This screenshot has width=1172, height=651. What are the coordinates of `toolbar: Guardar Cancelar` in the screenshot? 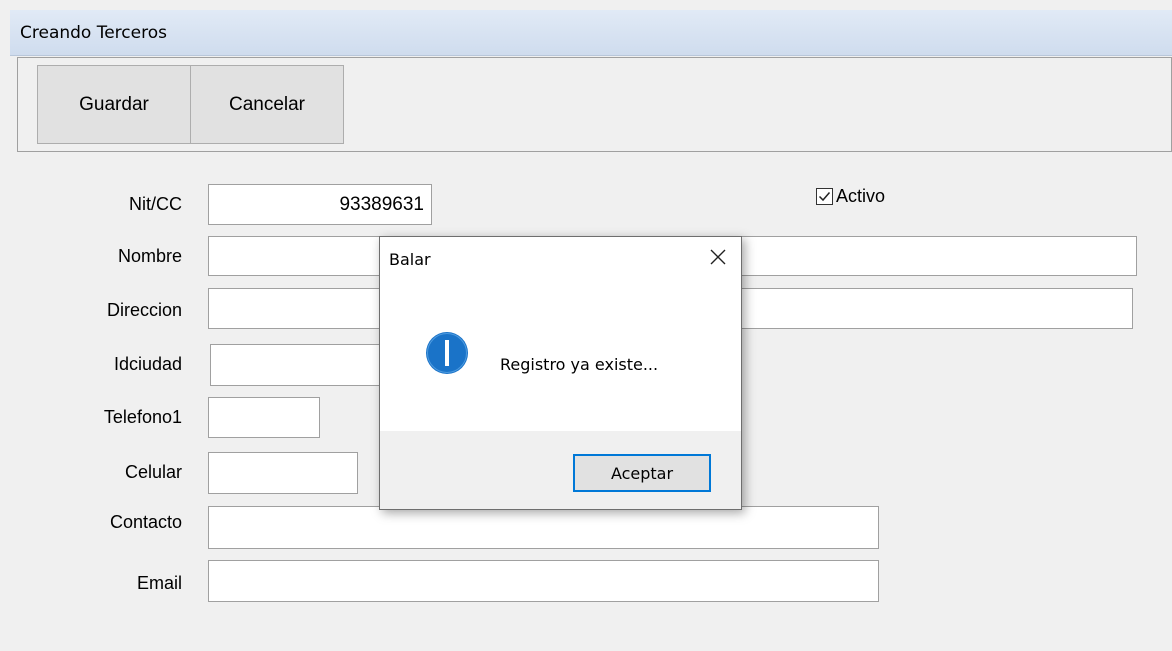 It's located at (594, 104).